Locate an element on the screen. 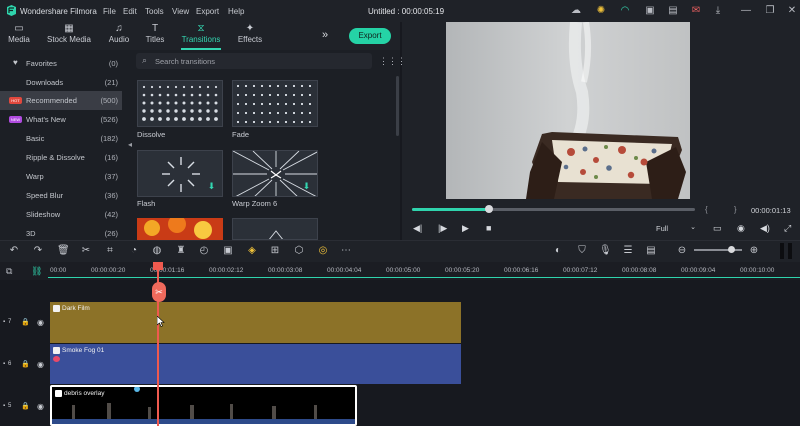  video-track-icon: ▪ is located at coordinates (4, 364).